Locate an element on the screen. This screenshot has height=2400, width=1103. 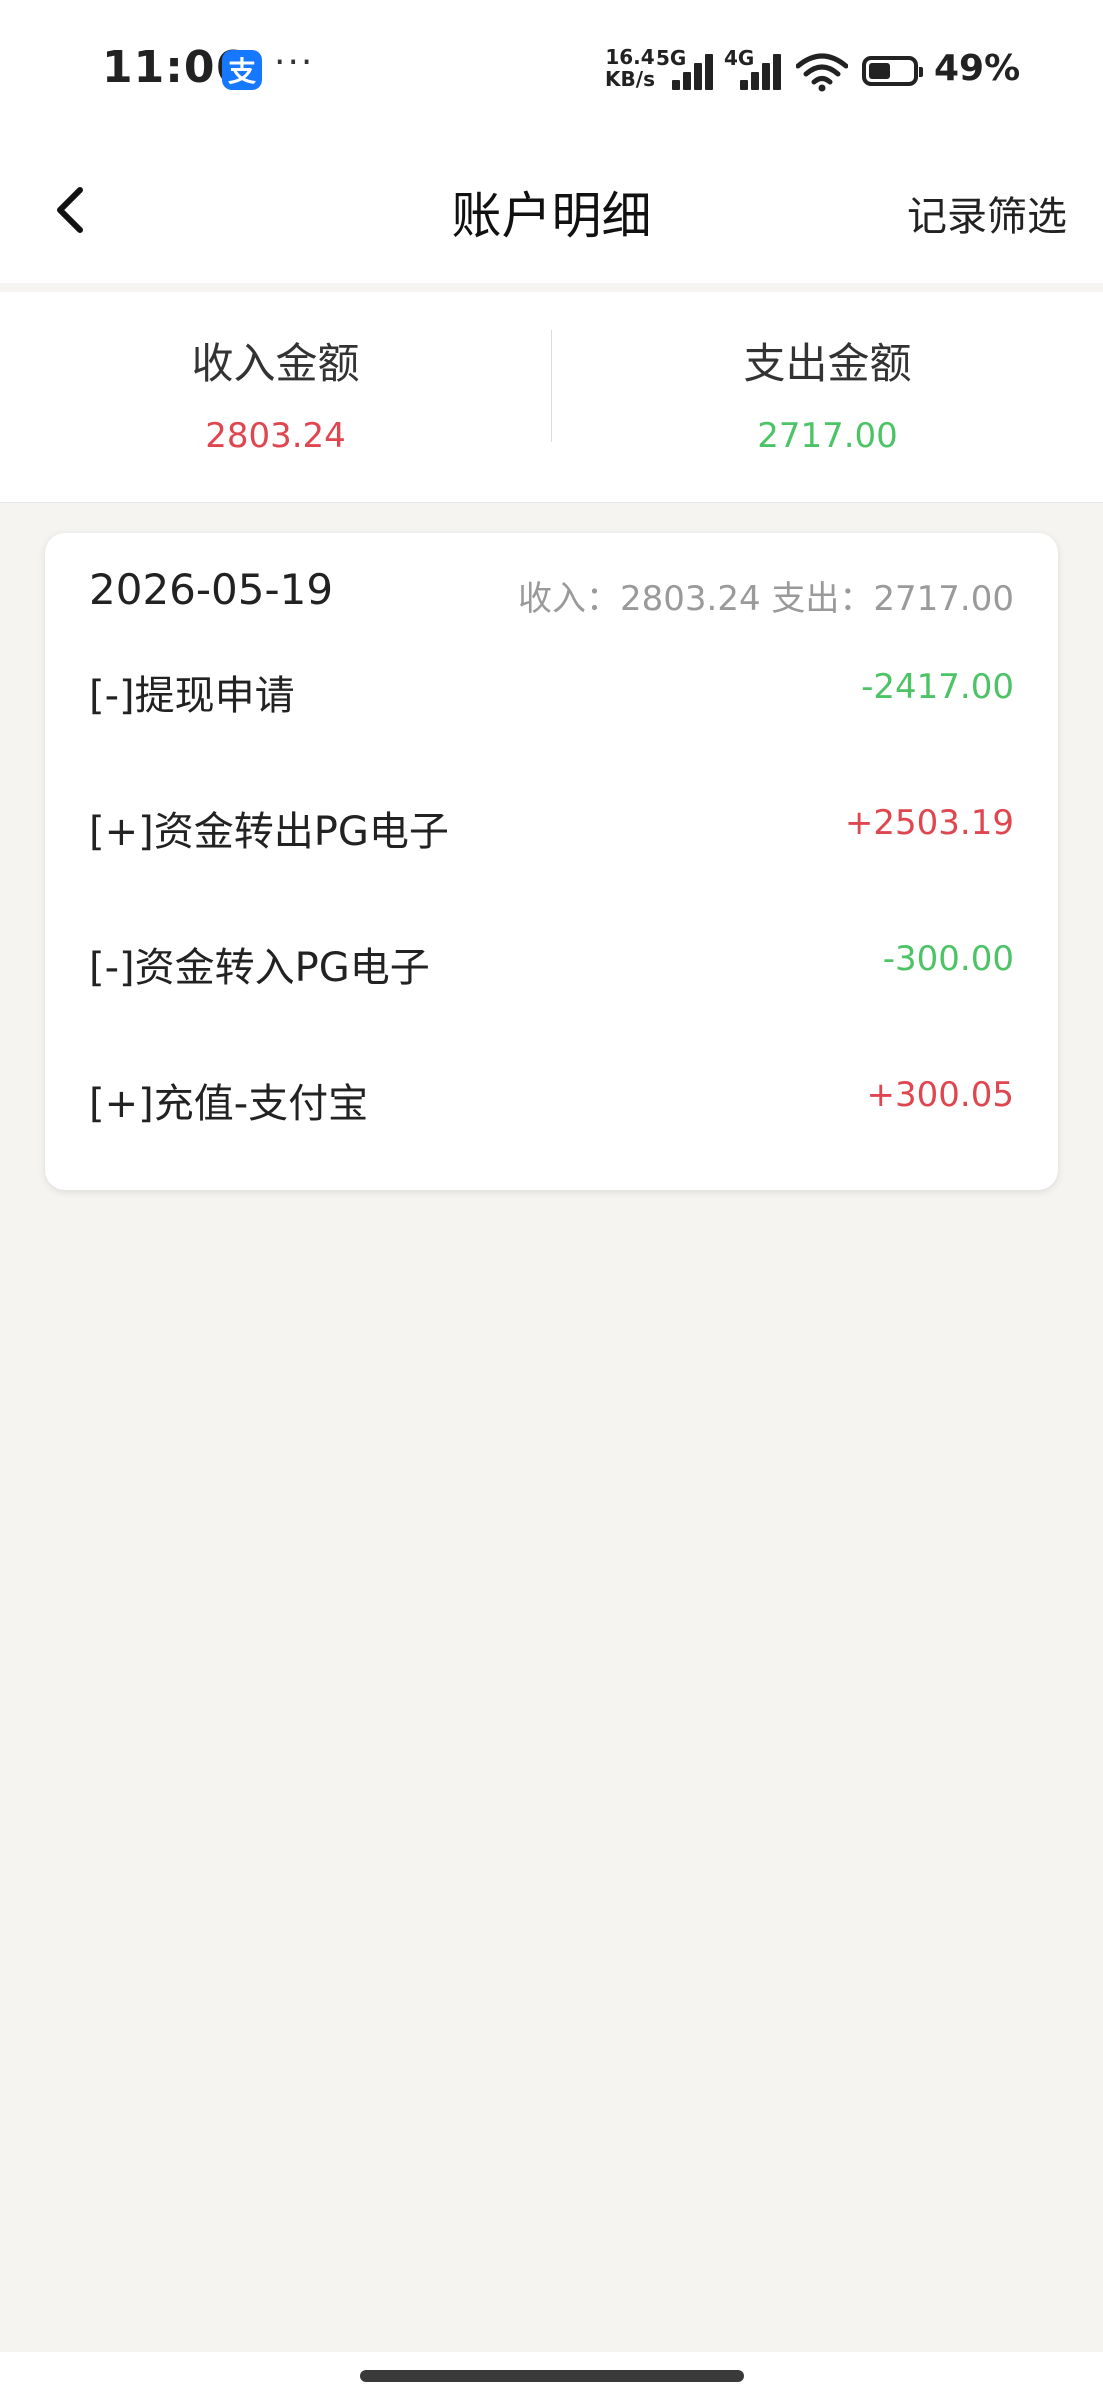
record-title: [+]资金转出PG电子 is located at coordinates (269, 832).